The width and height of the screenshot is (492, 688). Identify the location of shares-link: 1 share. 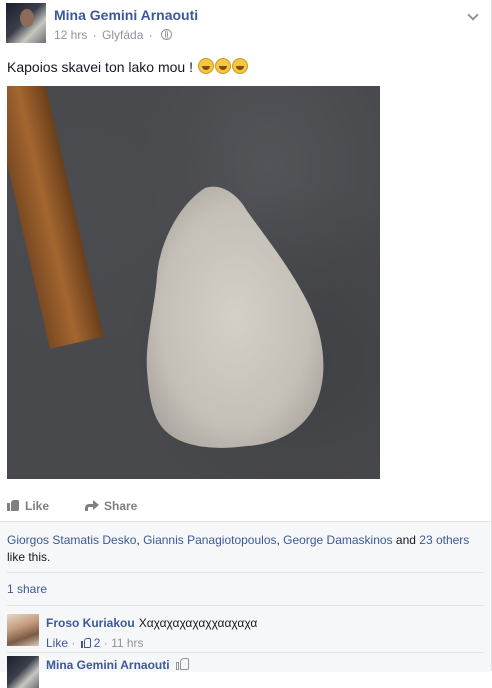
(27, 589).